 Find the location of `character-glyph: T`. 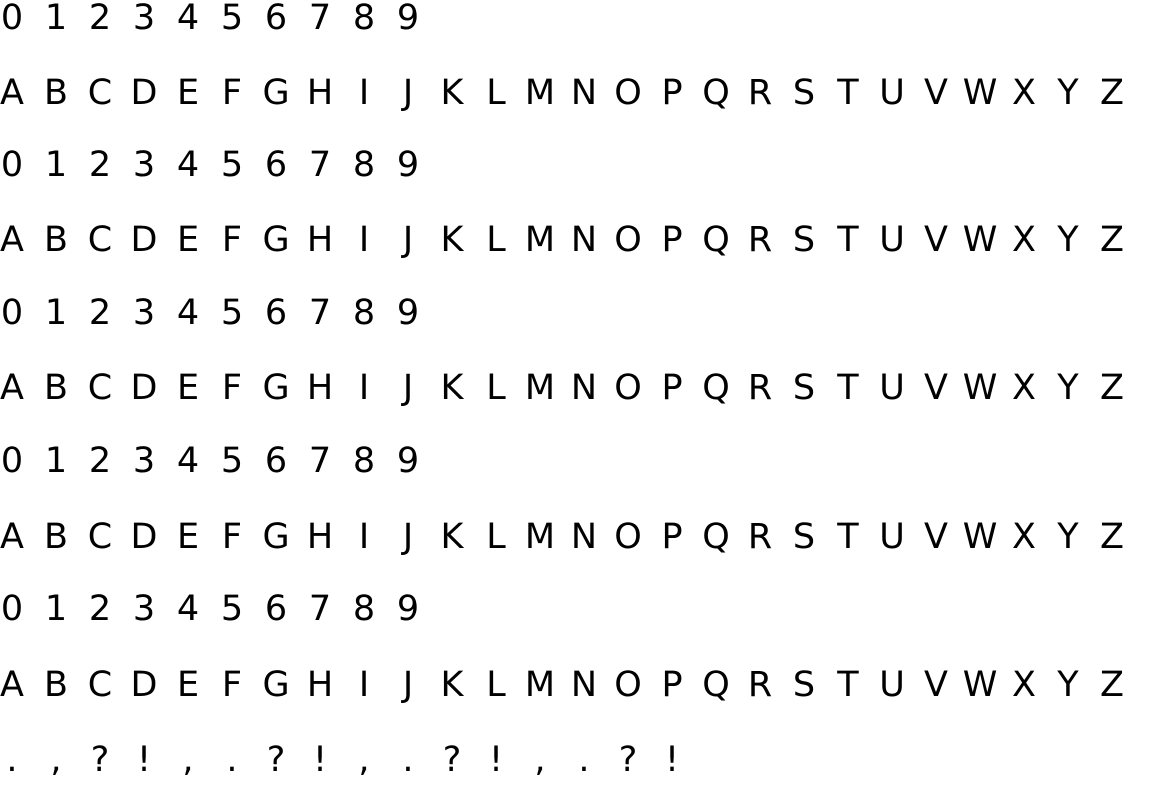

character-glyph: T is located at coordinates (848, 537).